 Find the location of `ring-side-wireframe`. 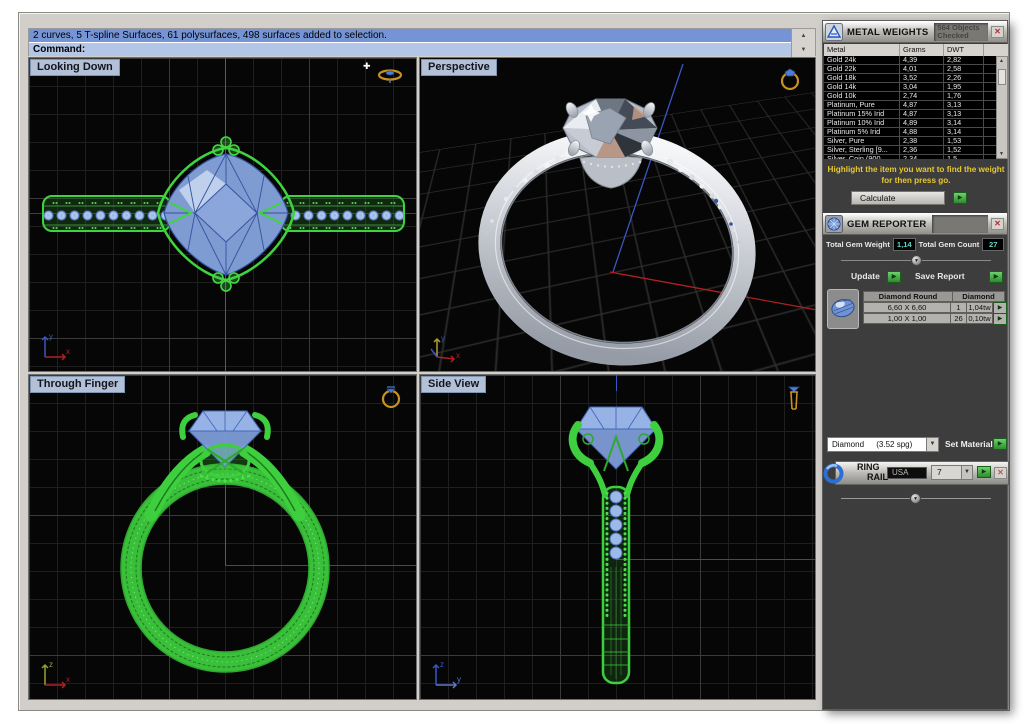

ring-side-wireframe is located at coordinates (616, 545).